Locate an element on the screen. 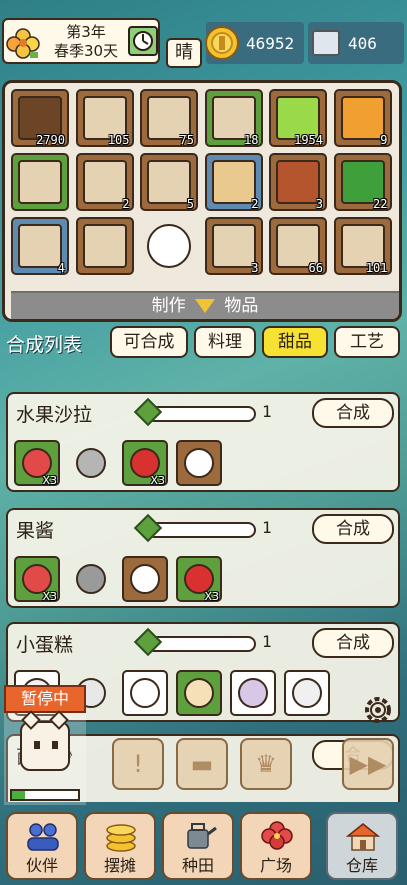  trophy-icon: ♛ is located at coordinates (266, 764).